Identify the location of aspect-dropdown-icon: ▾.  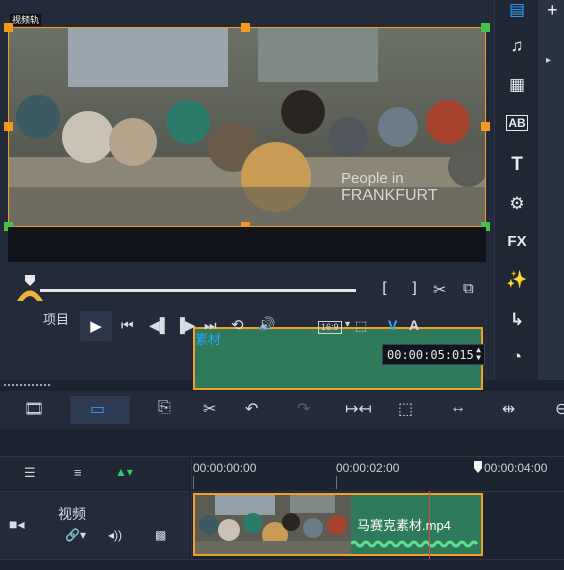
(347, 324).